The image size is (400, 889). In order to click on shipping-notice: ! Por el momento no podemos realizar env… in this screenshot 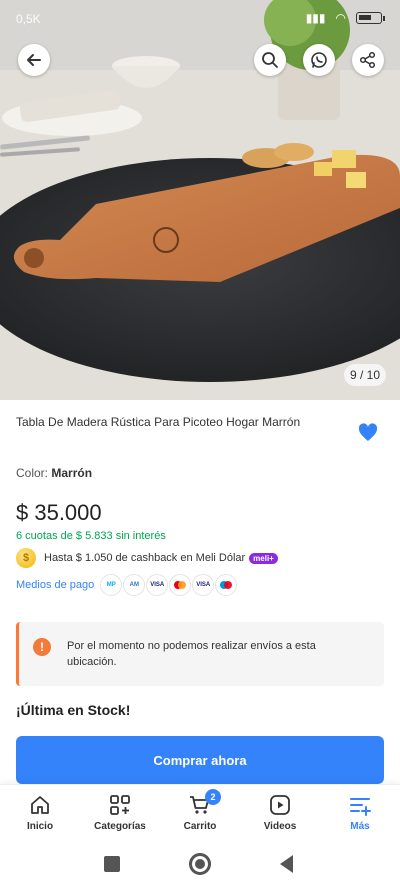, I will do `click(200, 654)`.